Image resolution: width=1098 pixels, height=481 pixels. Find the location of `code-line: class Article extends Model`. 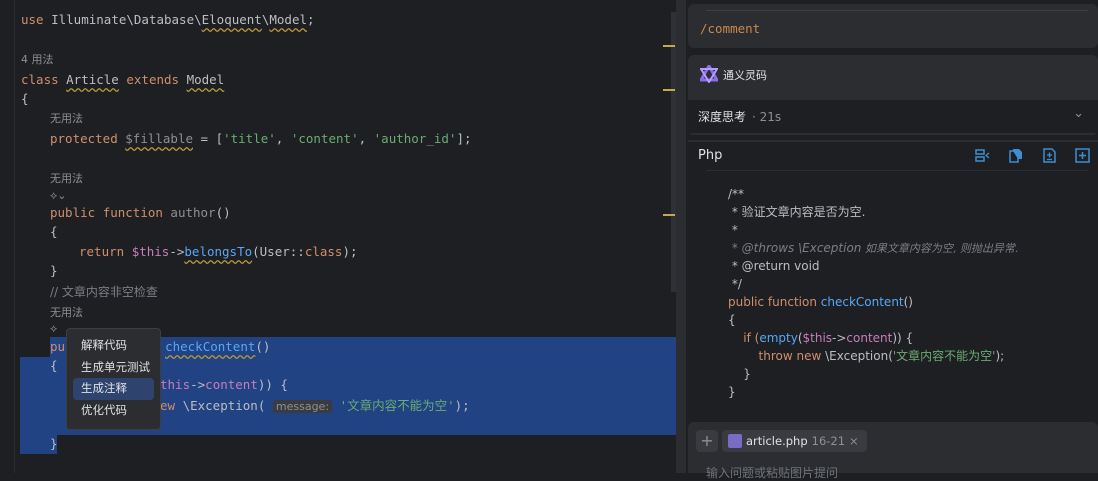

code-line: class Article extends Model is located at coordinates (123, 79).